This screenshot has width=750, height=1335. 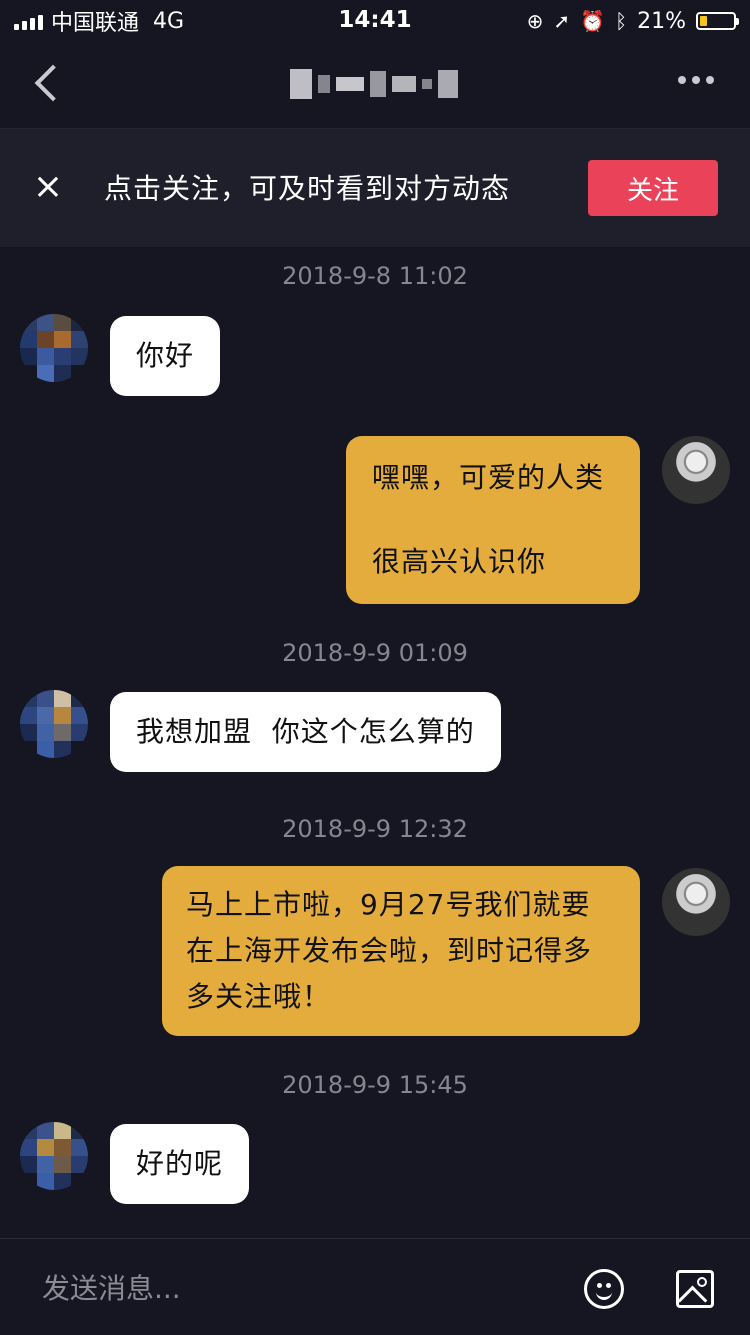 I want to click on bluetooth-icon: ᛒ, so click(x=621, y=21).